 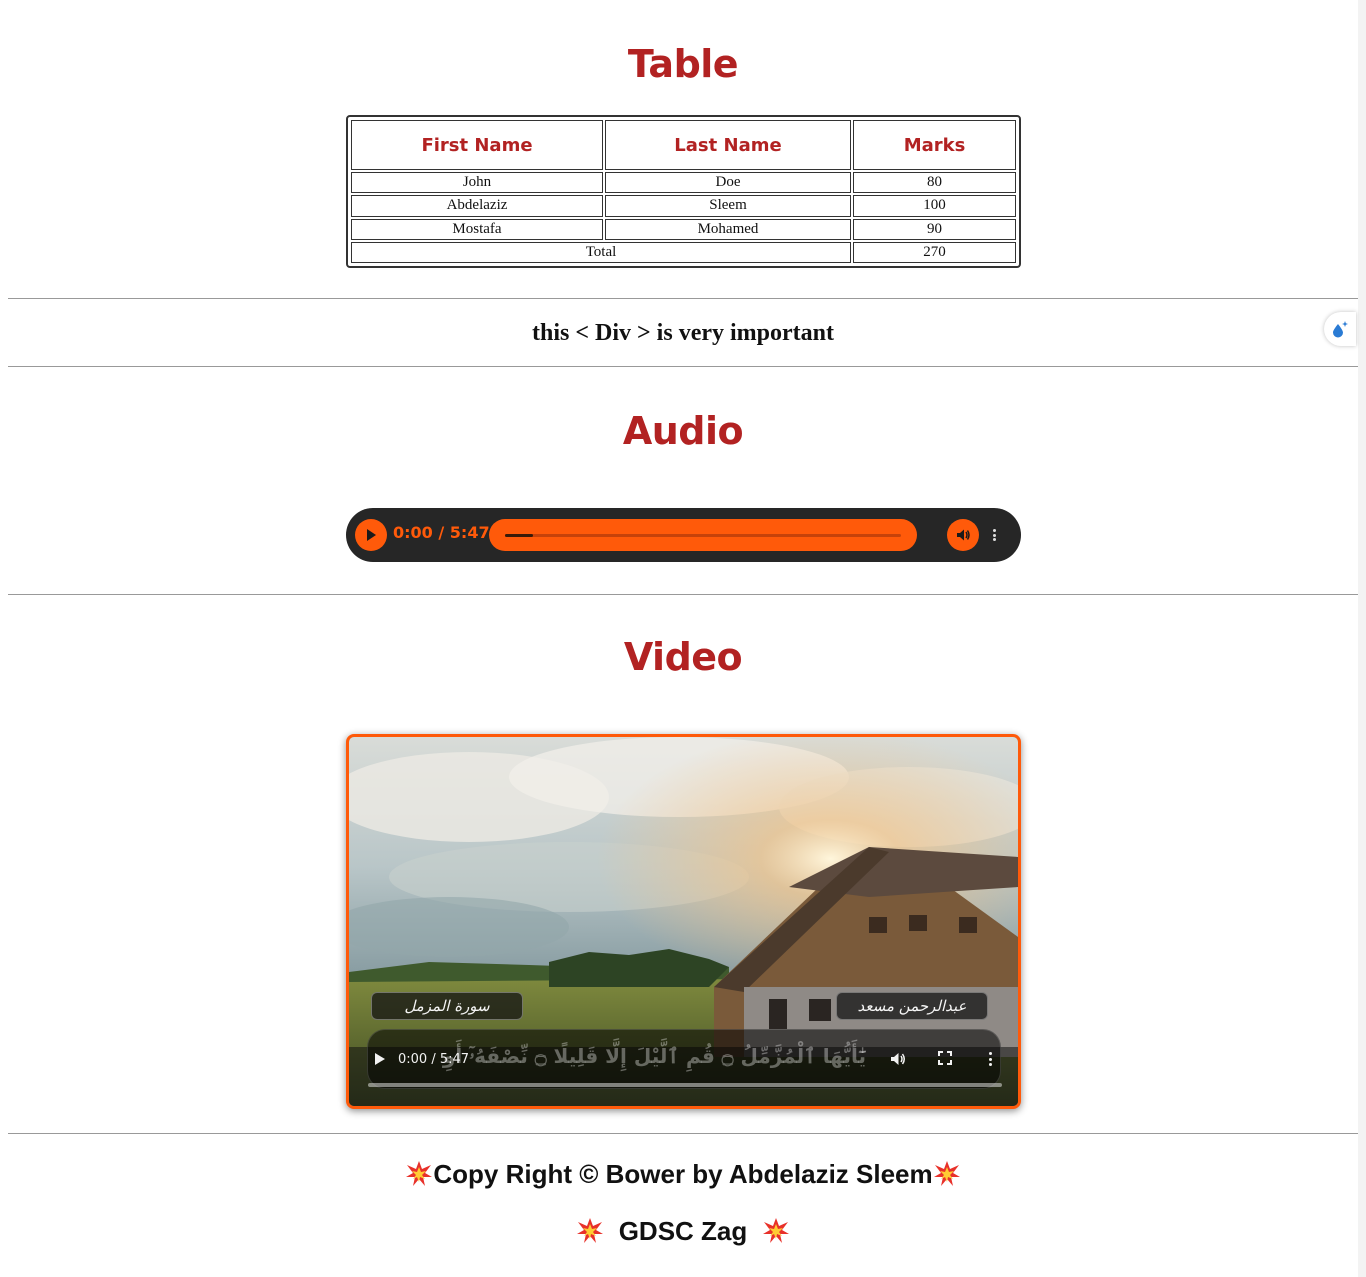 I want to click on table-row: John Doe 80, so click(x=683, y=183).